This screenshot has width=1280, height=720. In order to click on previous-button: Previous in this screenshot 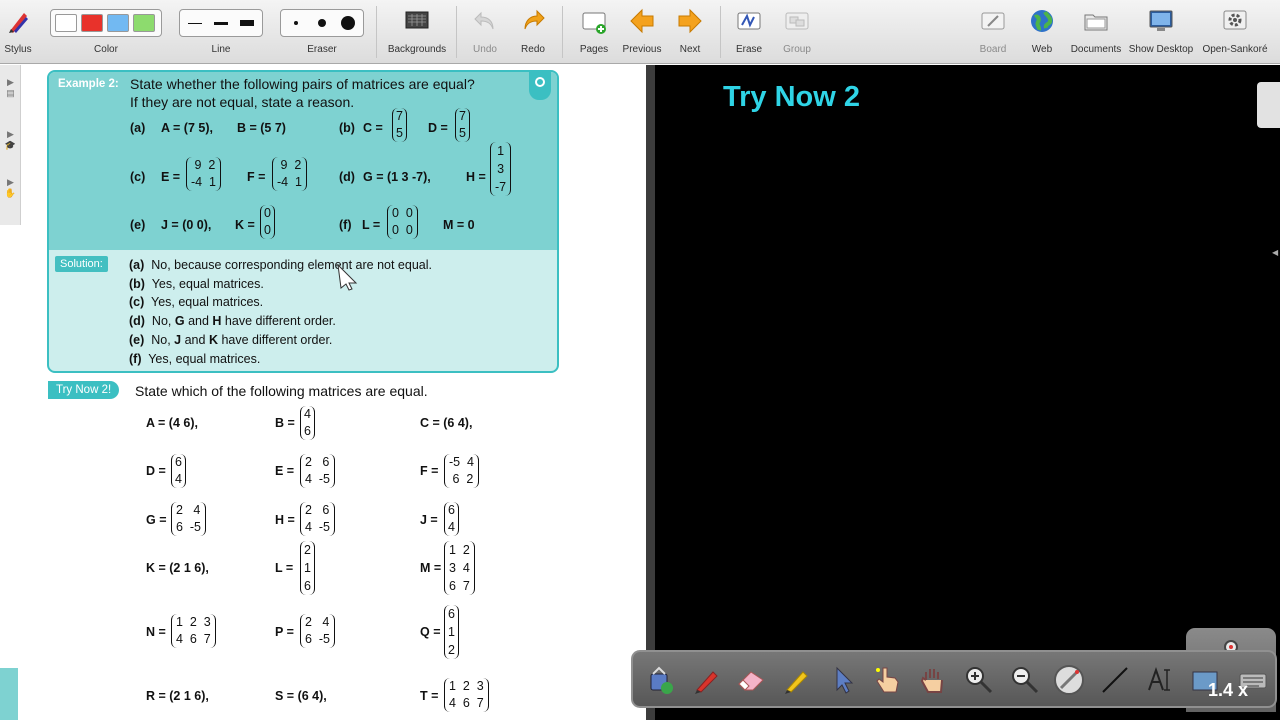, I will do `click(642, 32)`.